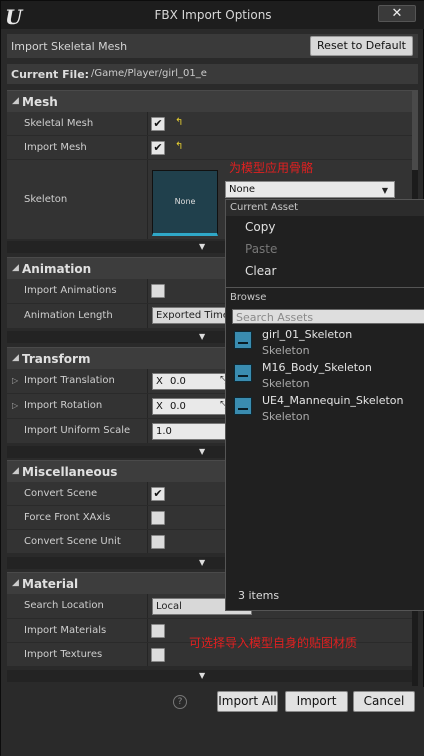  I want to click on section-mesh: ◢ Mesh, so click(209, 101).